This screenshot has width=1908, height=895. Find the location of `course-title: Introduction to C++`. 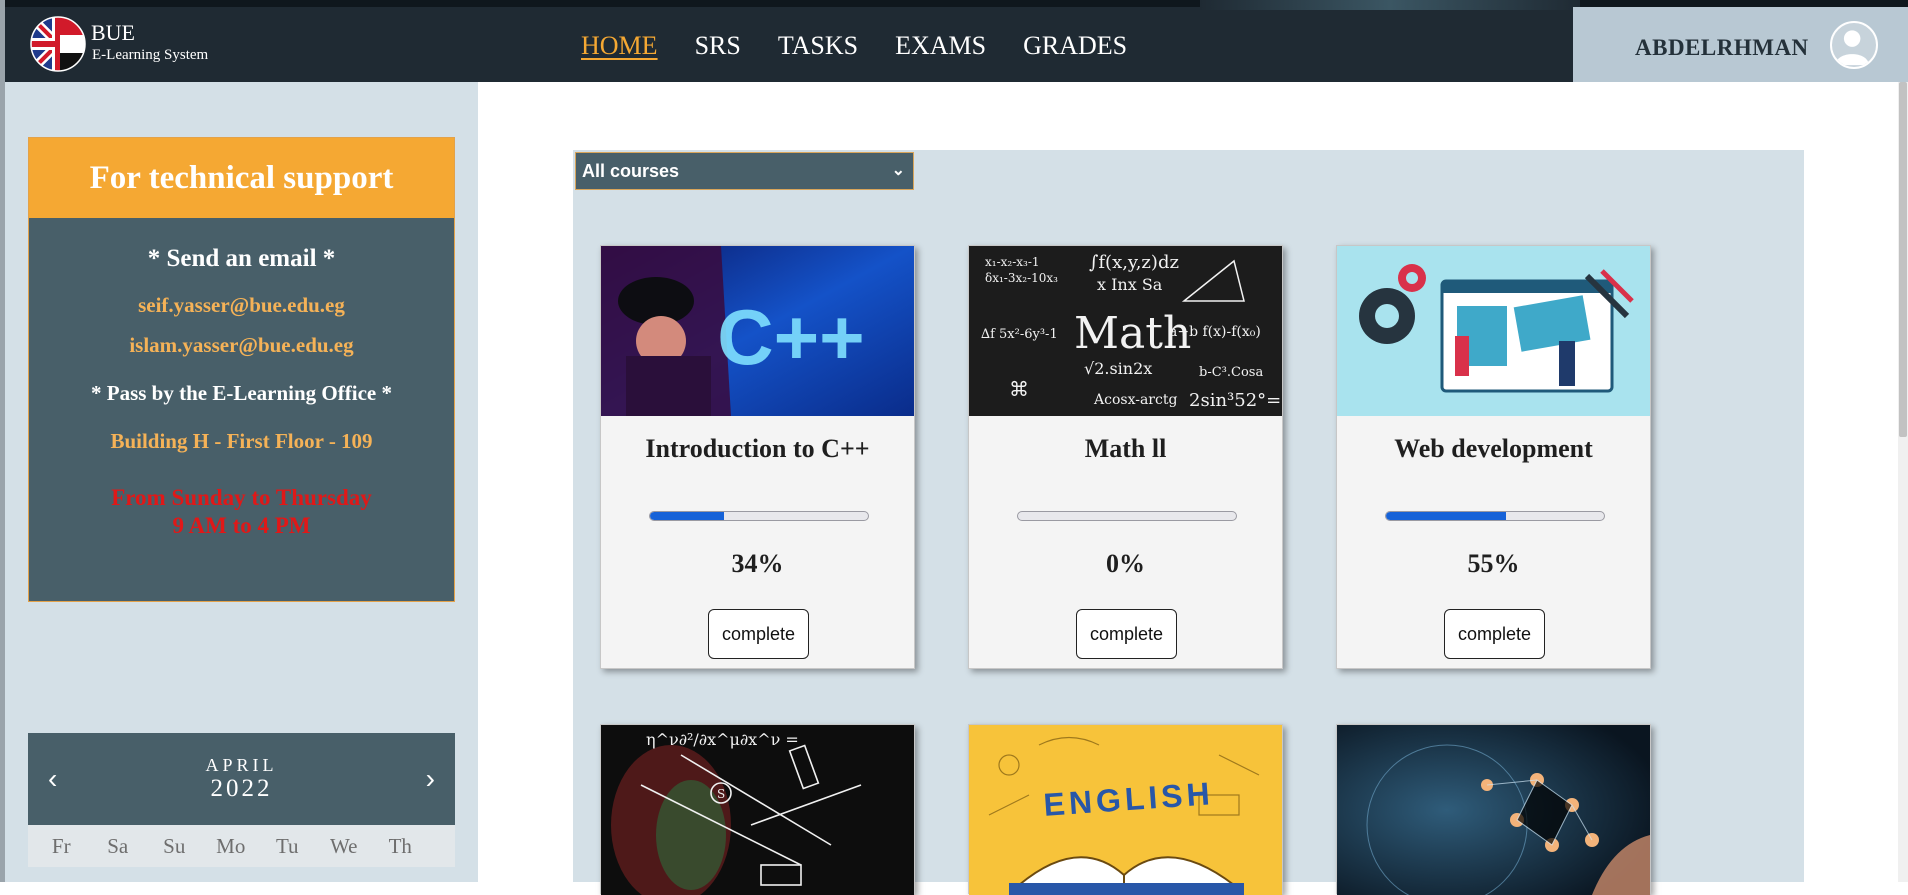

course-title: Introduction to C++ is located at coordinates (757, 448).